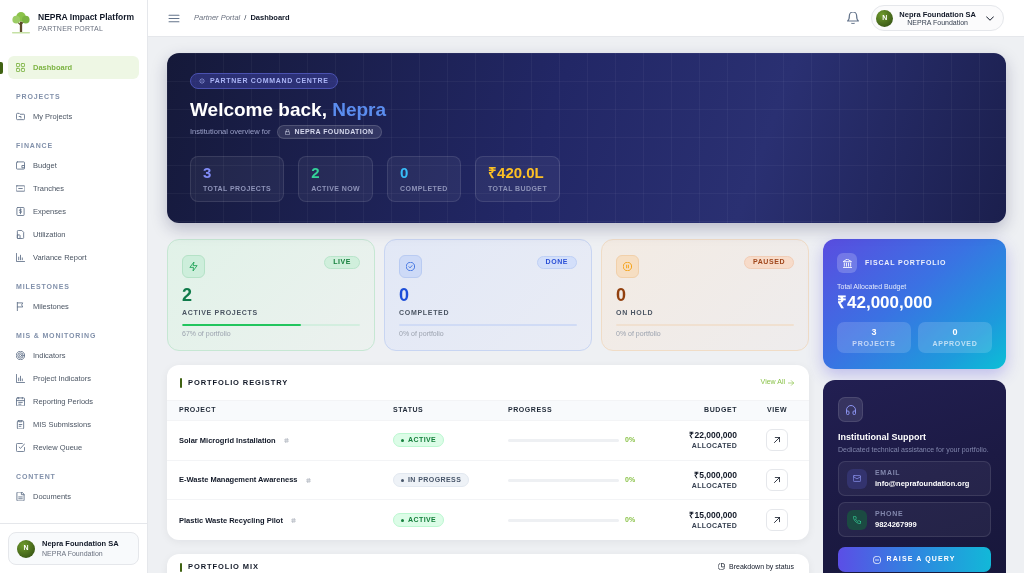 Image resolution: width=1024 pixels, height=573 pixels. Describe the element at coordinates (20, 211) in the screenshot. I see `dollar-icon` at that location.